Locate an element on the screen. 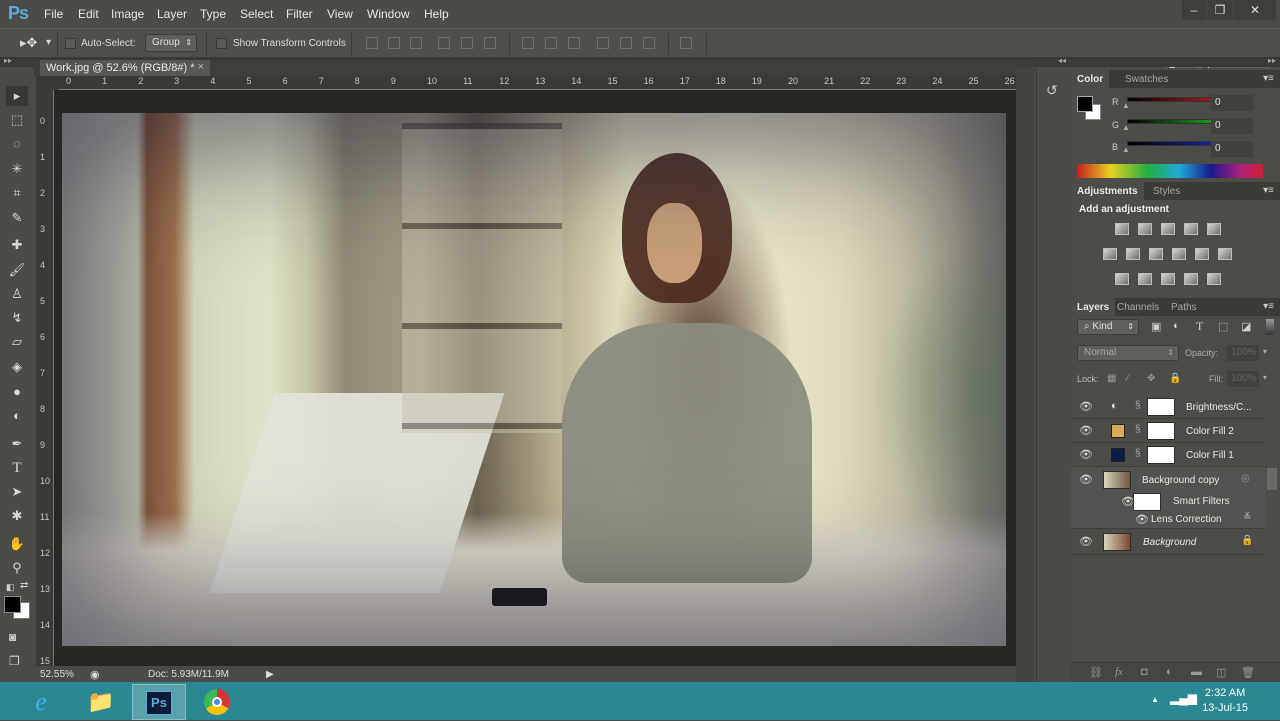  mask-icon: ◘ is located at coordinates (1144, 672).